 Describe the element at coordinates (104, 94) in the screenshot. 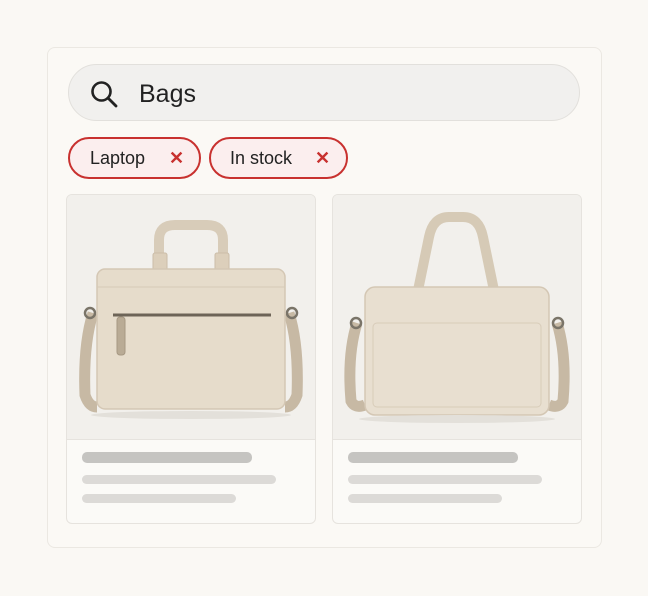

I see `search-icon` at that location.